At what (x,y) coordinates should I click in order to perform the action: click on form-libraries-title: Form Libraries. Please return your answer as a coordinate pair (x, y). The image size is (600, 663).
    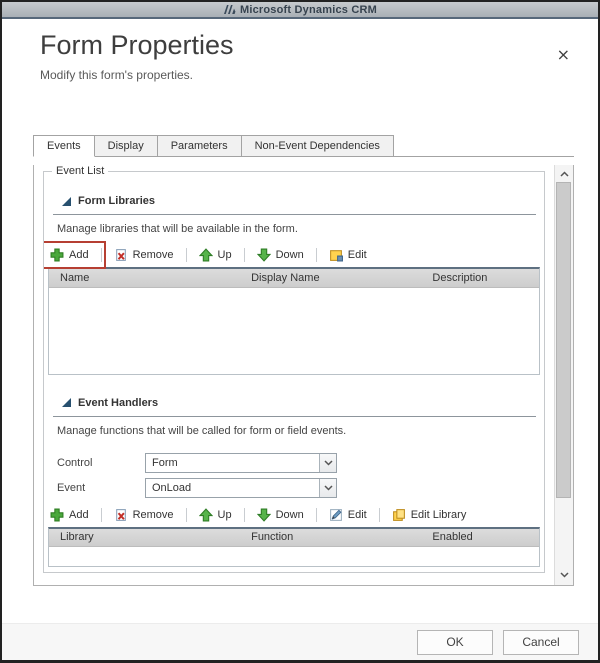
    Looking at the image, I should click on (117, 201).